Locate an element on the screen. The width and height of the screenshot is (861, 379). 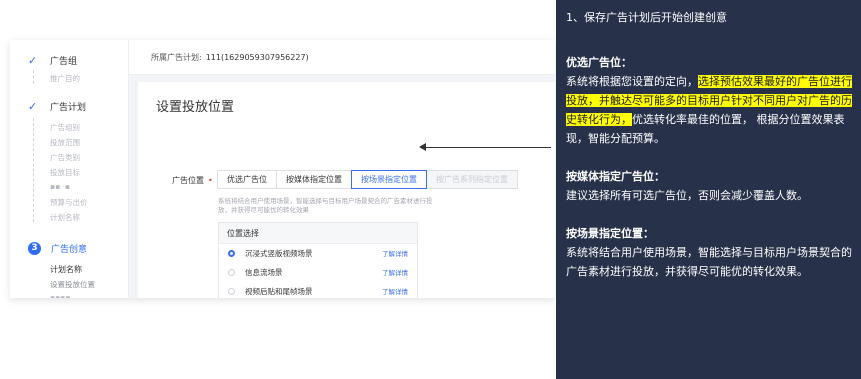
step-sub-item: 预算与出价 is located at coordinates (69, 202).